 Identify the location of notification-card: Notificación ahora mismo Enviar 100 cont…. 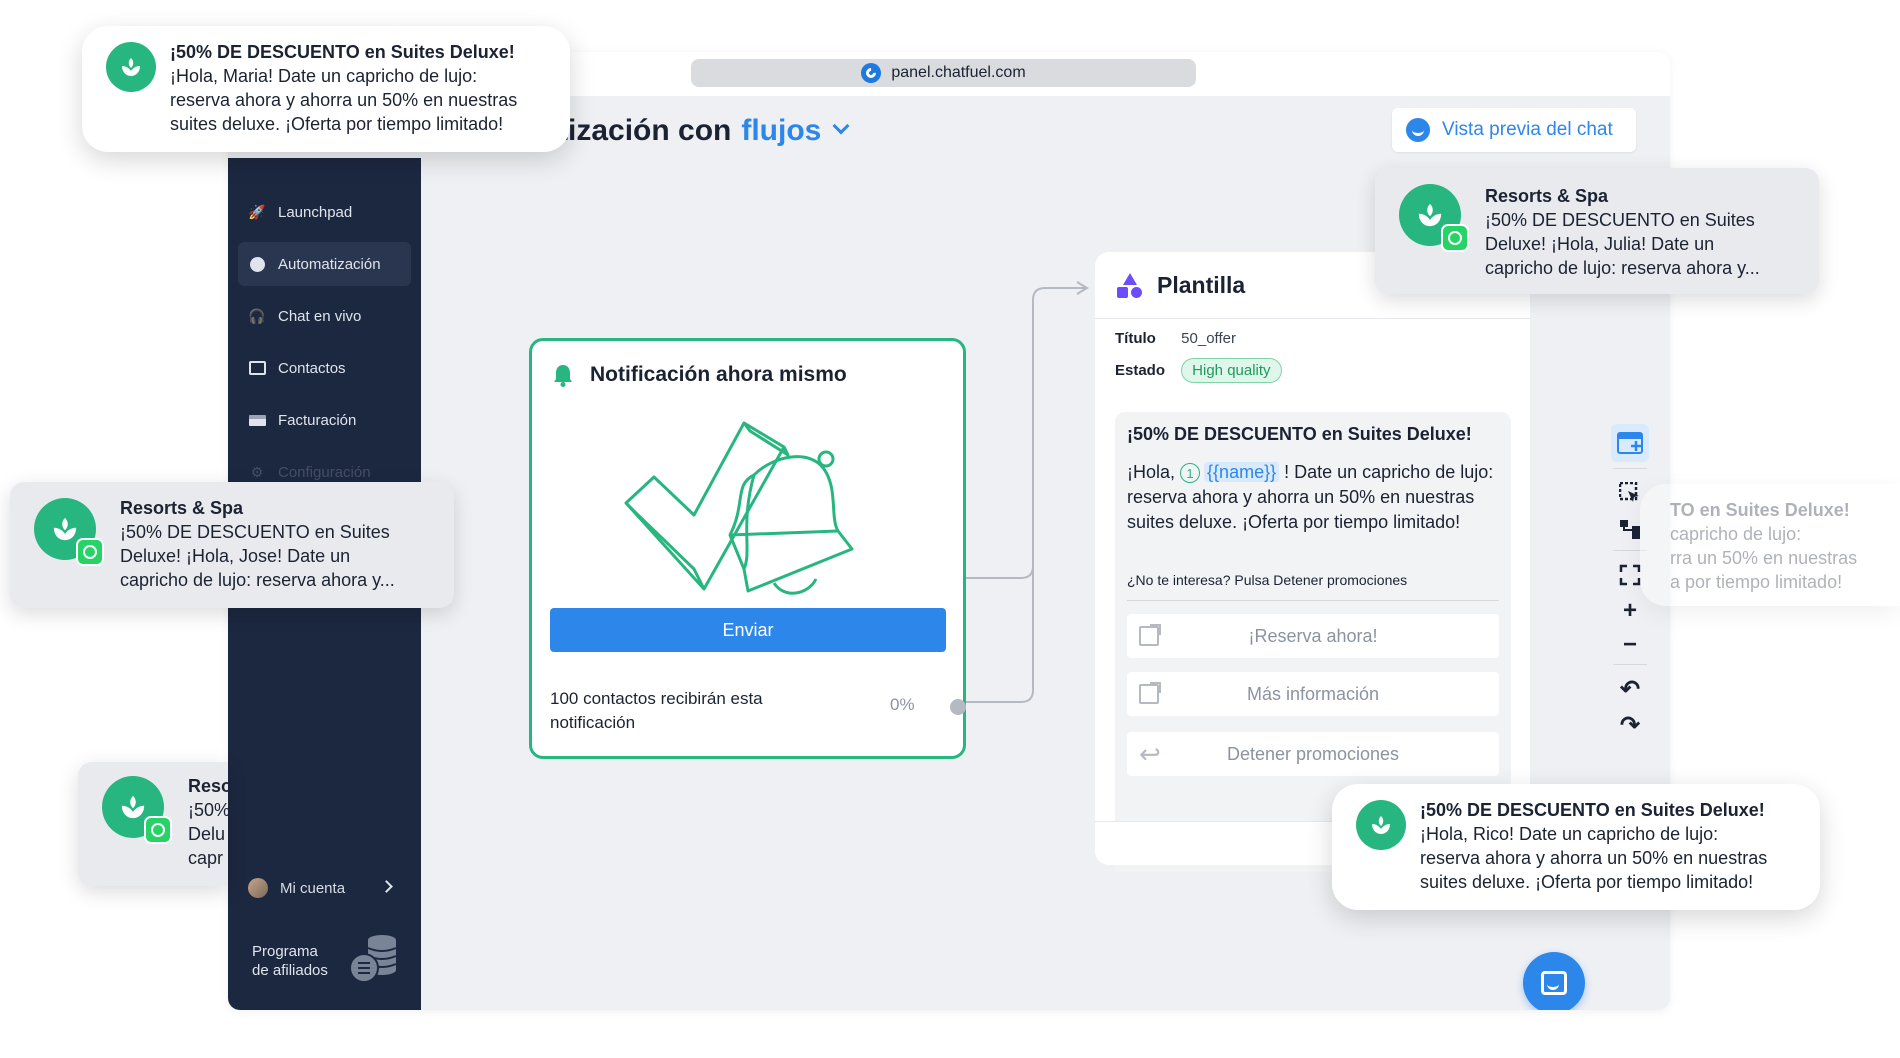
(747, 548).